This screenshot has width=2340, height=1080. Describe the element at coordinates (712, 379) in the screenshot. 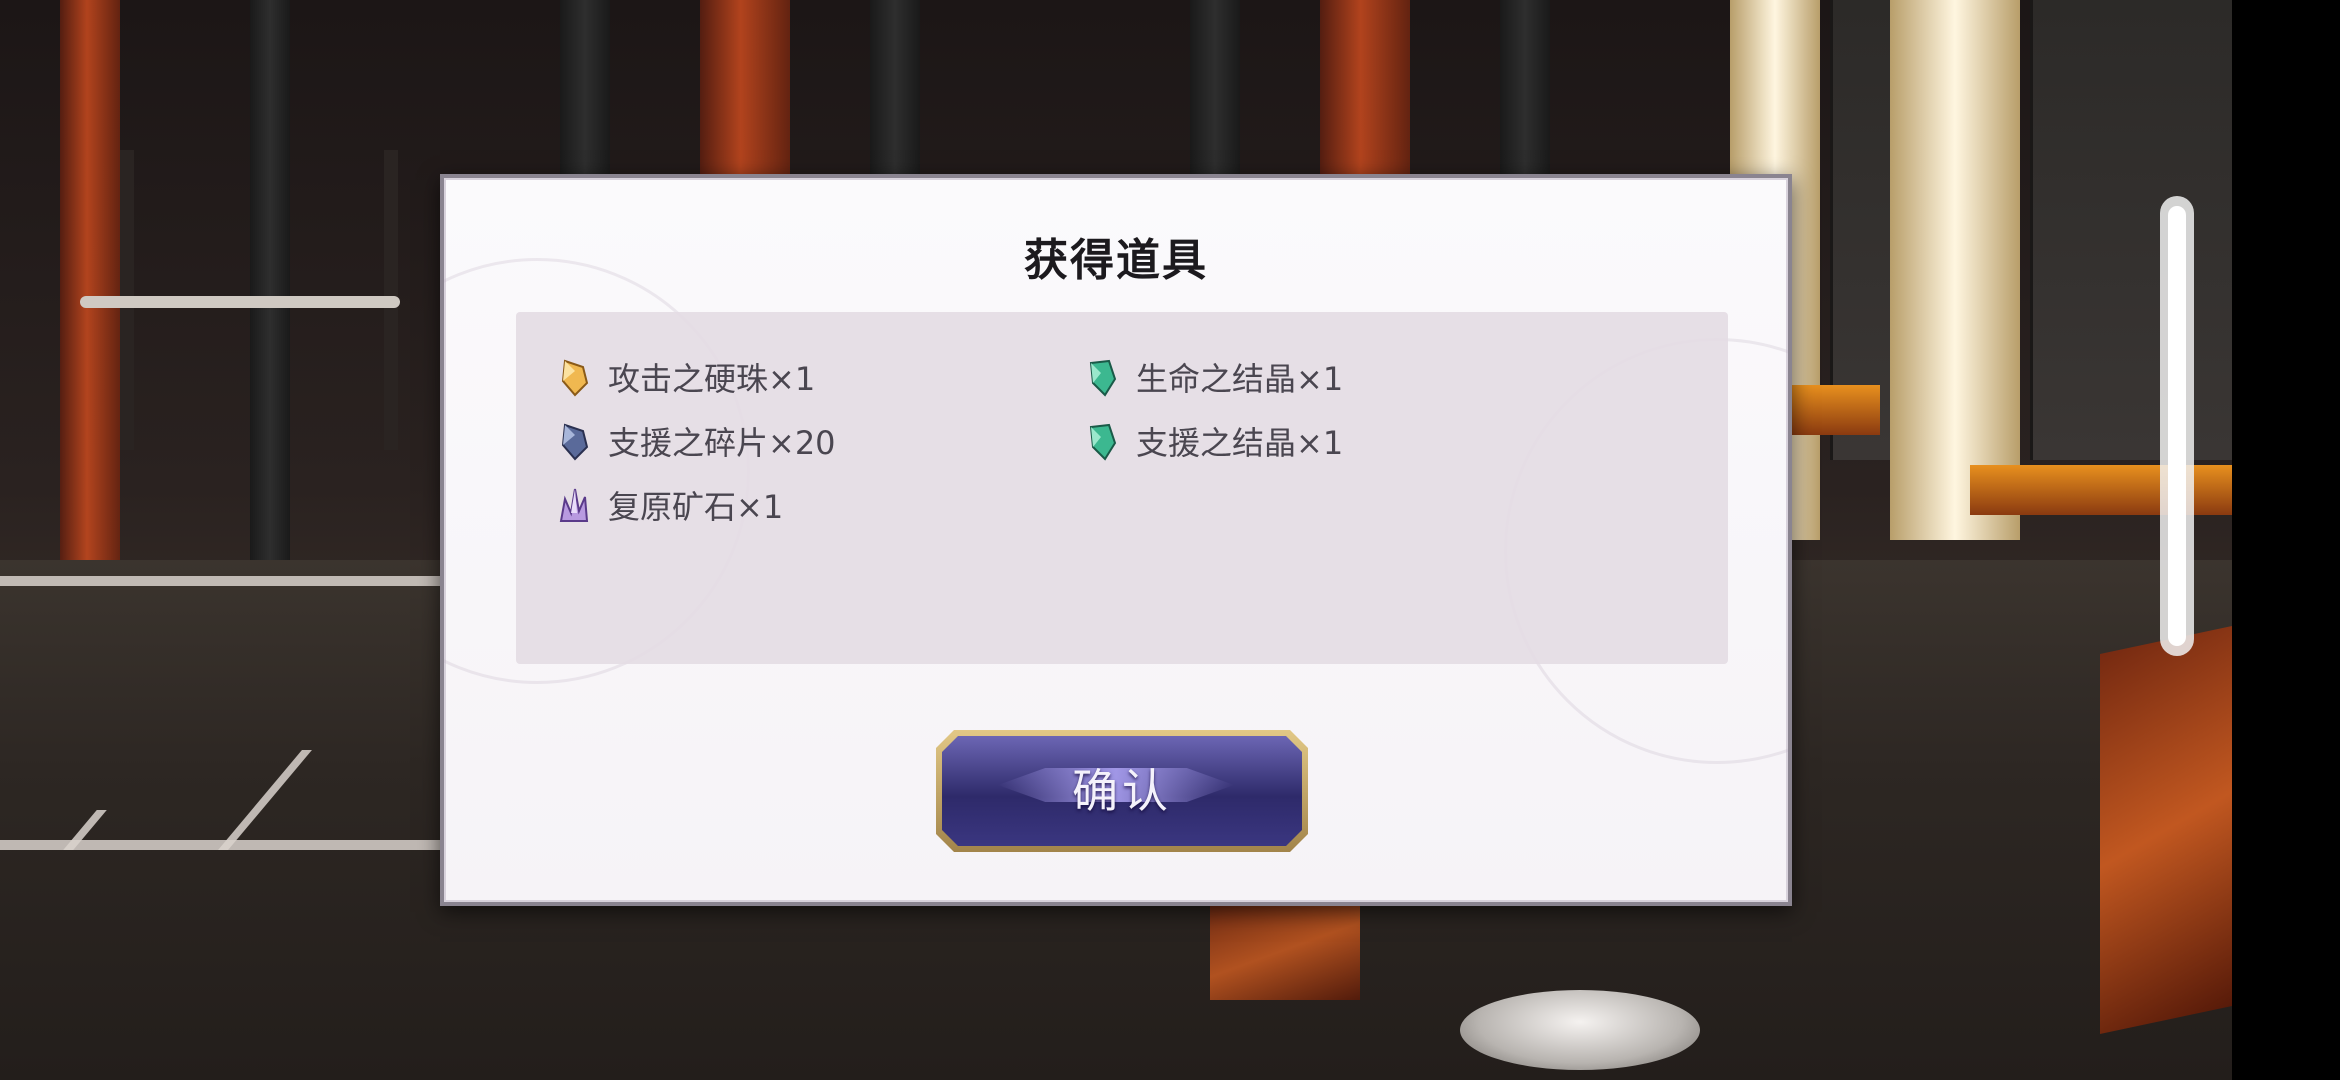

I see `item-label: 攻击之硬珠×1` at that location.